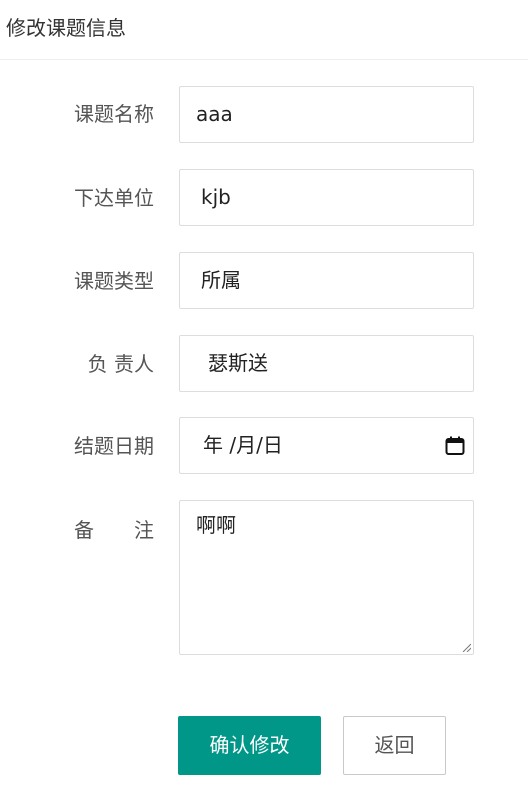 The width and height of the screenshot is (528, 801). I want to click on calendar-icon, so click(455, 446).